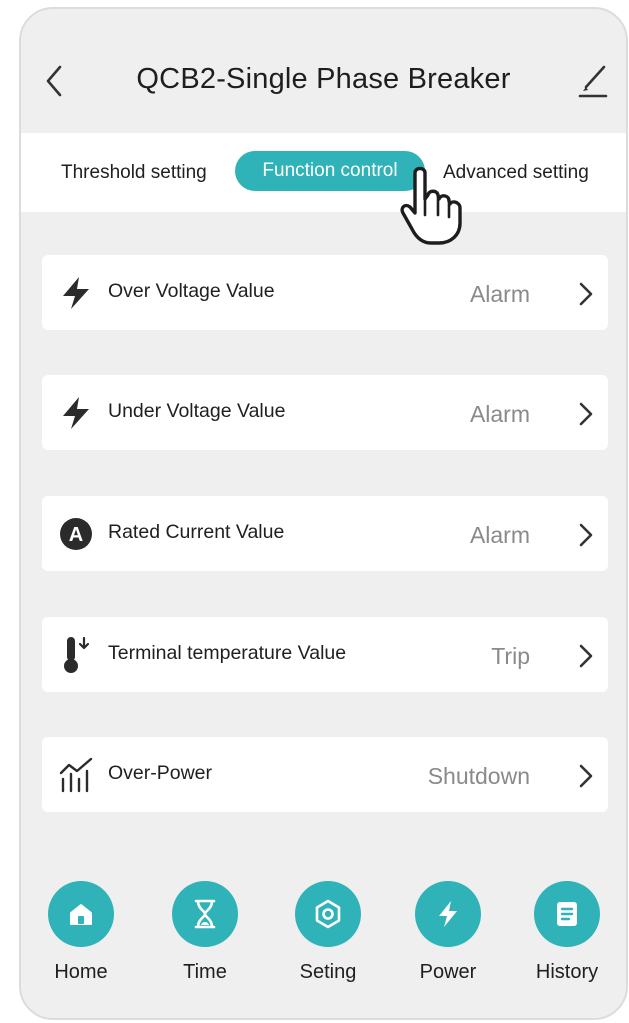 The width and height of the screenshot is (629, 1023). Describe the element at coordinates (325, 412) in the screenshot. I see `list-item-under-voltage: Under Voltage Value Alarm` at that location.